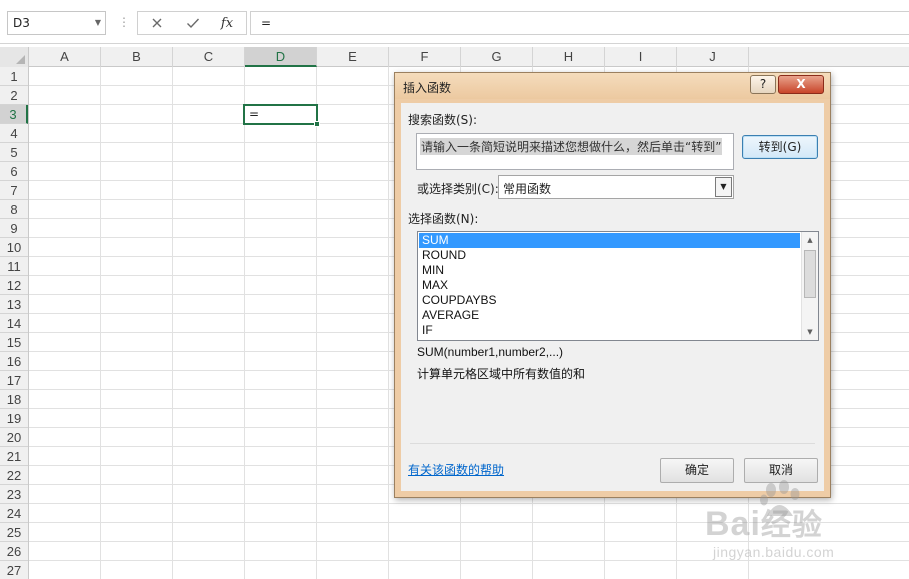 The height and width of the screenshot is (579, 909). Describe the element at coordinates (609, 300) in the screenshot. I see `list-item: COUPDAYBS` at that location.